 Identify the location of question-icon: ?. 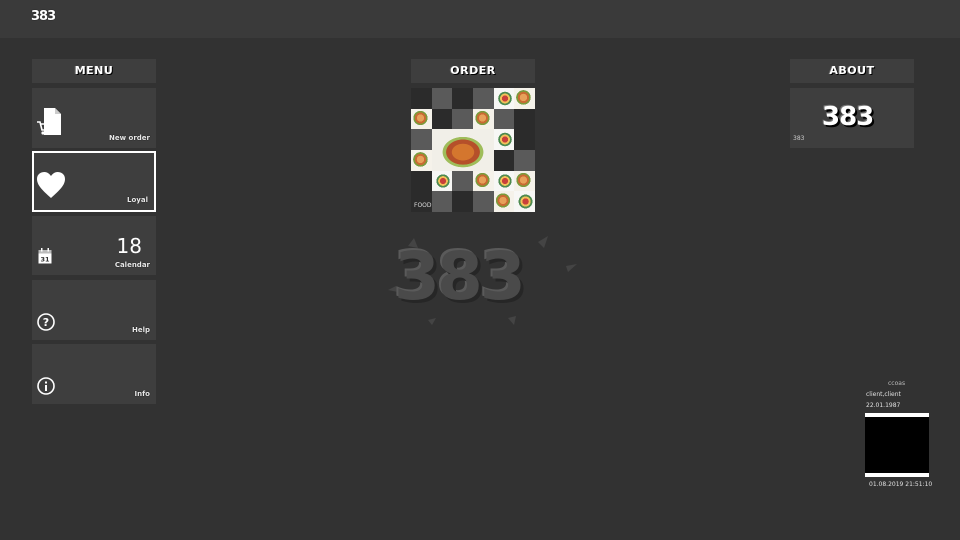
(46, 324).